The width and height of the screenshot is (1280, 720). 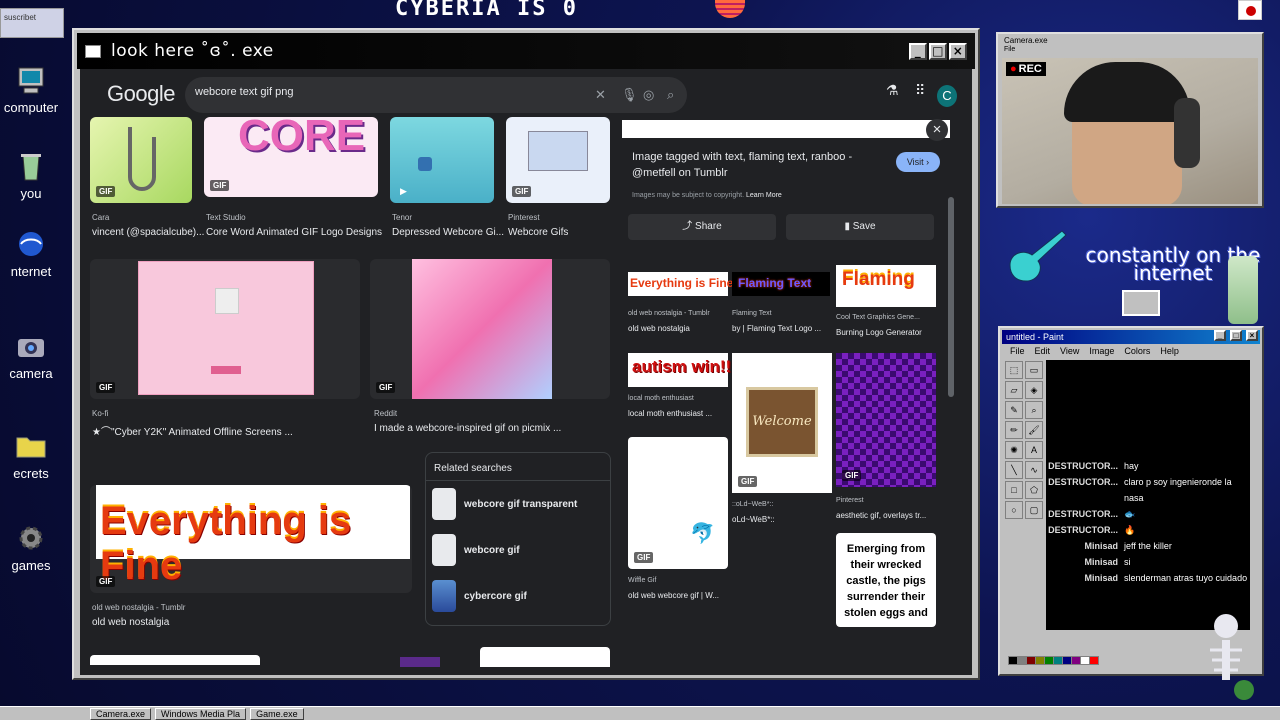 What do you see at coordinates (31, 348) in the screenshot?
I see `camera-icon` at bounding box center [31, 348].